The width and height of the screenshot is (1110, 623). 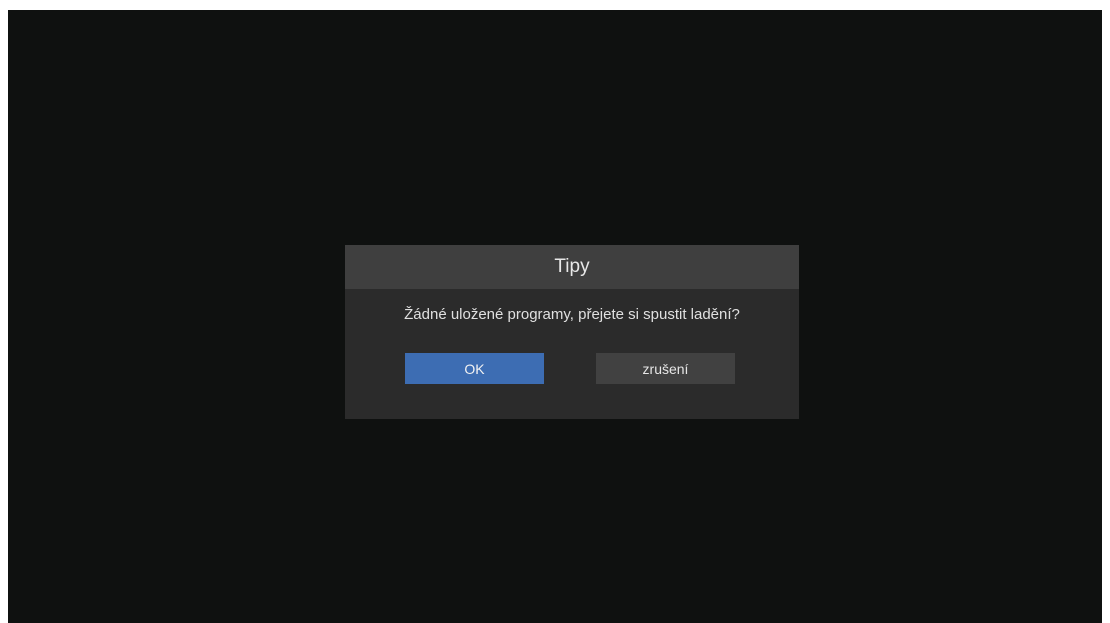 I want to click on dialog-button-row: OK zrušení, so click(x=572, y=368).